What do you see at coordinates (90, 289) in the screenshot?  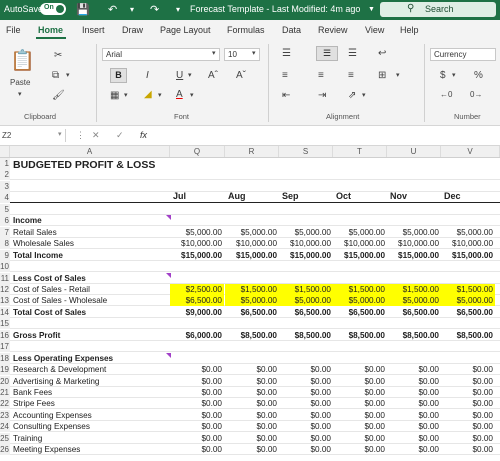 I see `row-label: Cost of Sales - Retail` at bounding box center [90, 289].